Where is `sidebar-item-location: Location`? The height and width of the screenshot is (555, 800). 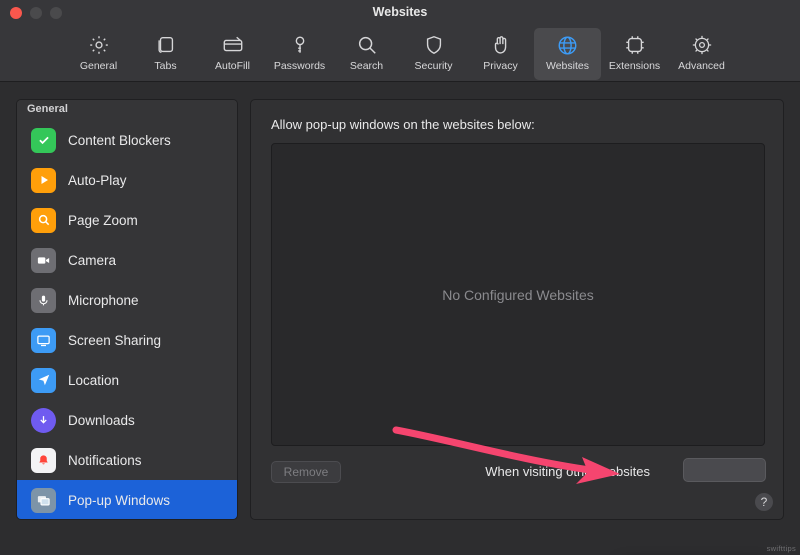 sidebar-item-location: Location is located at coordinates (127, 380).